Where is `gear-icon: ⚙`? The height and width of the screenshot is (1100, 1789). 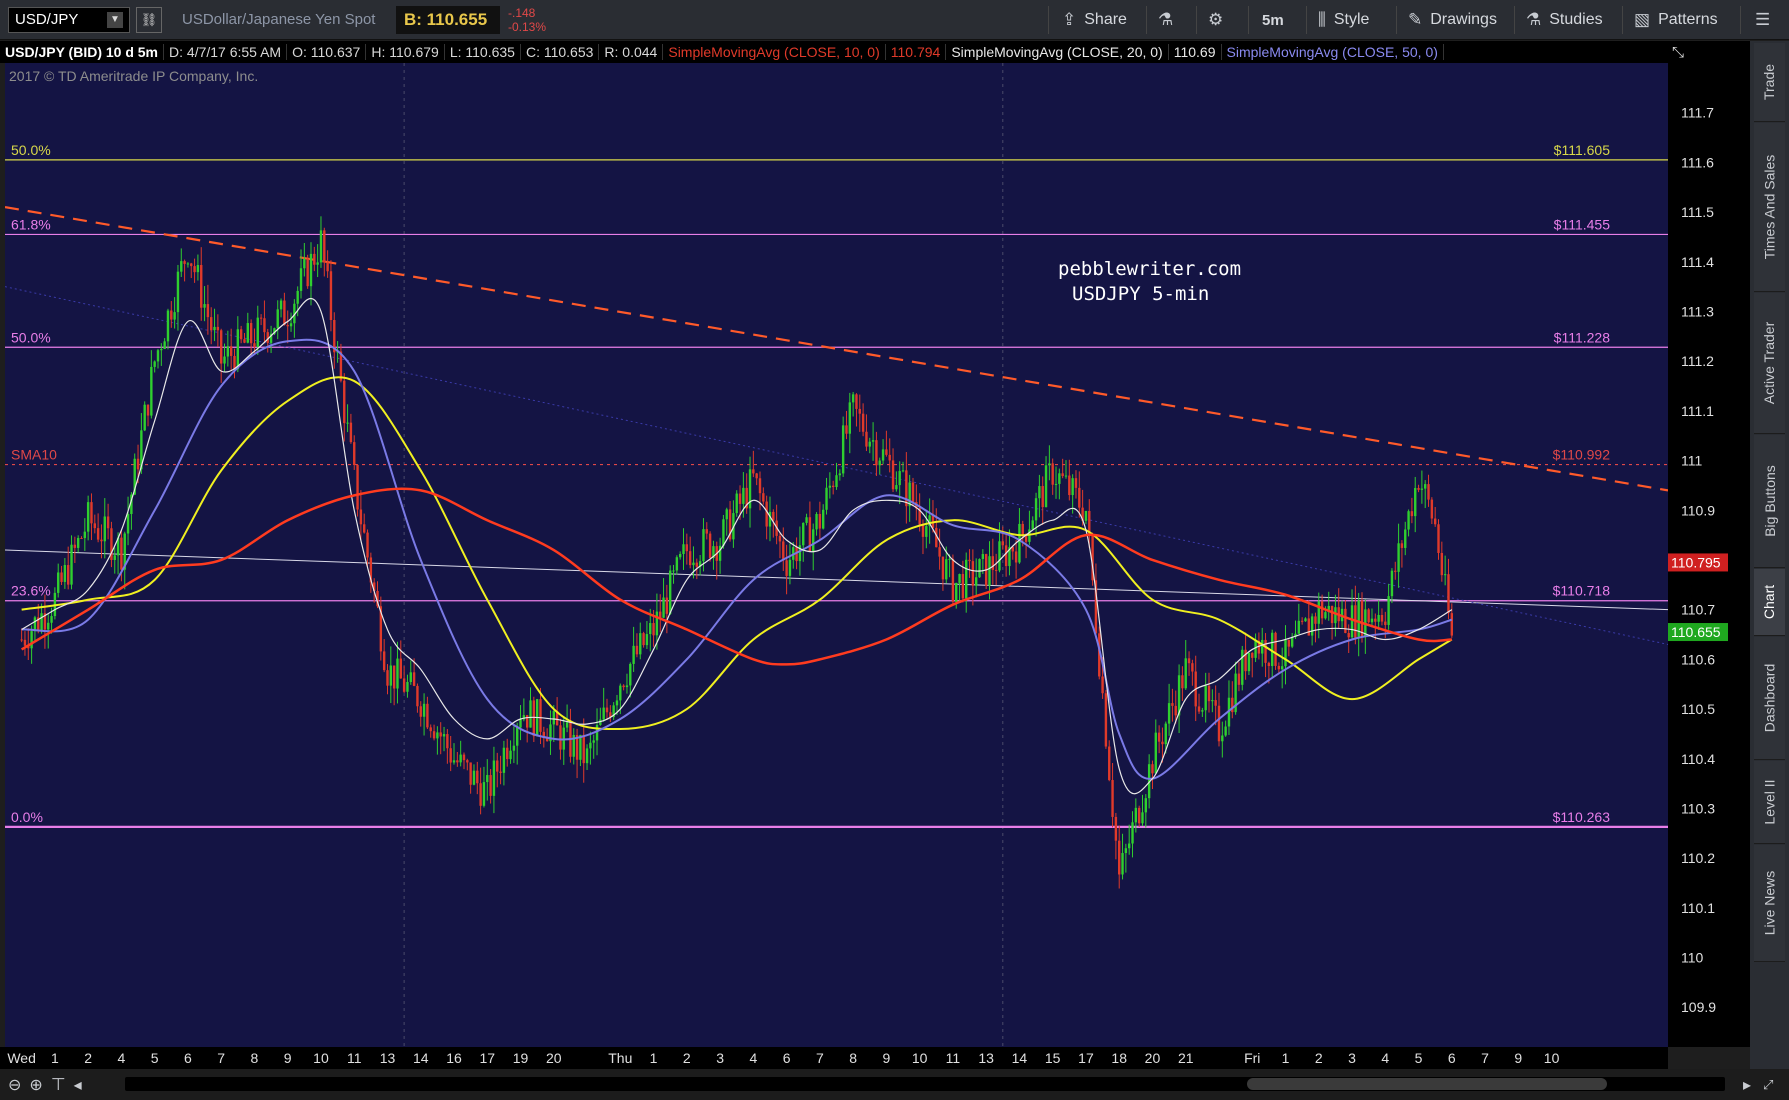 gear-icon: ⚙ is located at coordinates (1216, 19).